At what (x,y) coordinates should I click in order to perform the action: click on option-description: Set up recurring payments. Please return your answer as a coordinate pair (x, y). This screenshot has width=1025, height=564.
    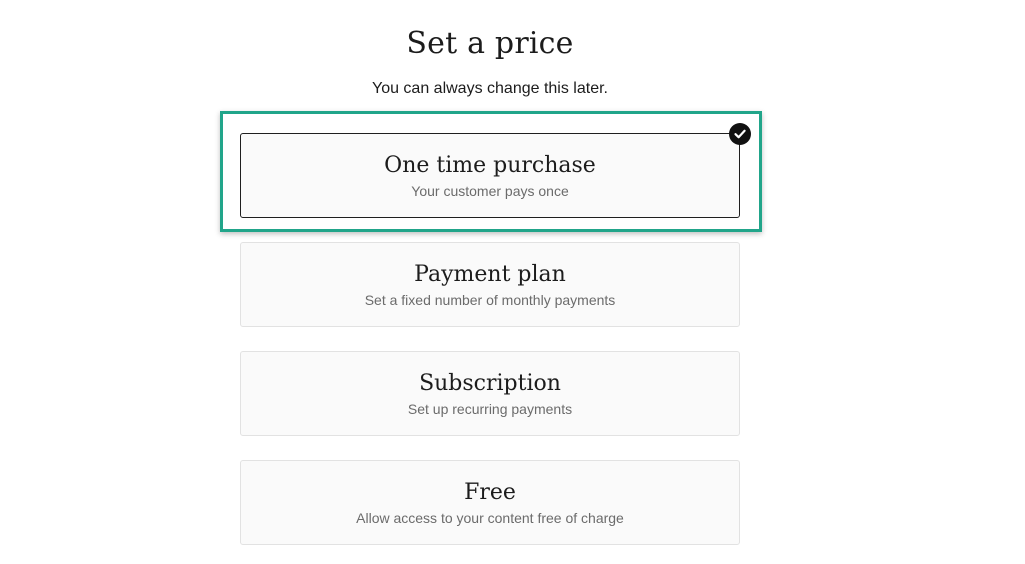
    Looking at the image, I should click on (490, 409).